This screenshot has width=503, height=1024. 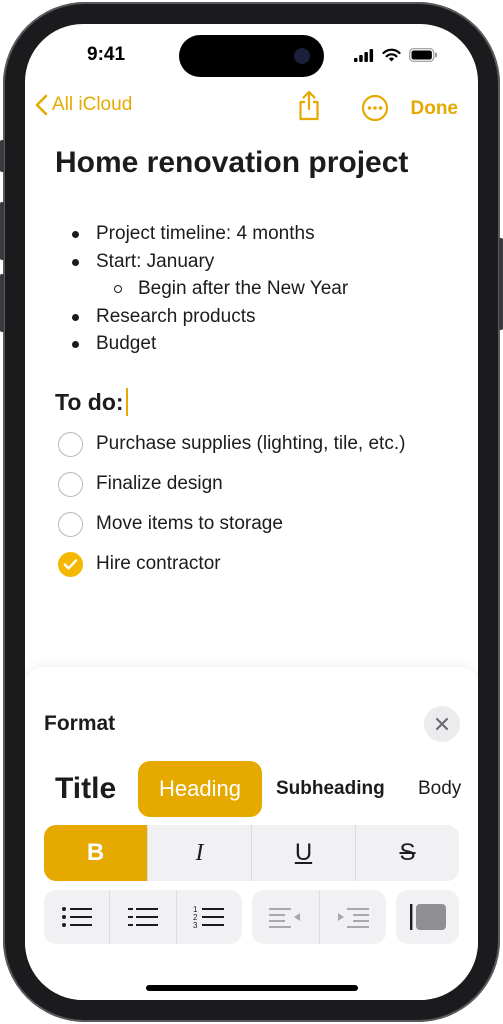 I want to click on block-quote-group, so click(x=427, y=917).